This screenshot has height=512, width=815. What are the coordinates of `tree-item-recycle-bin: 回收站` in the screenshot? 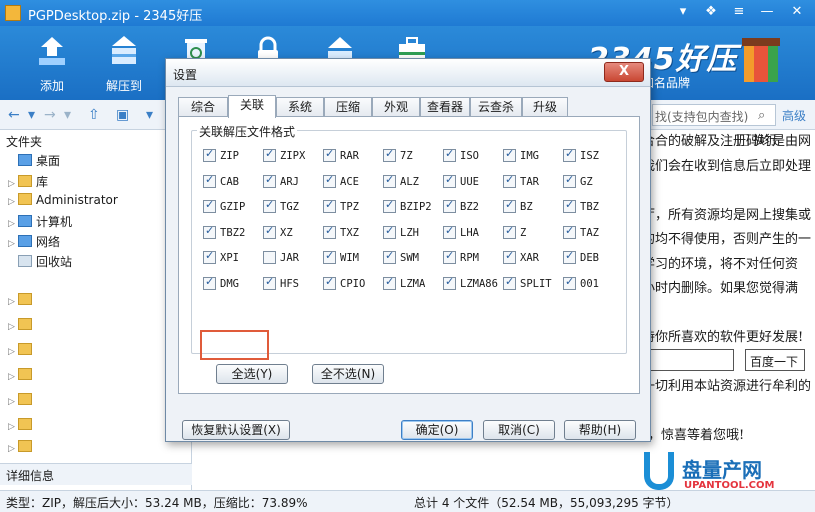 It's located at (40, 261).